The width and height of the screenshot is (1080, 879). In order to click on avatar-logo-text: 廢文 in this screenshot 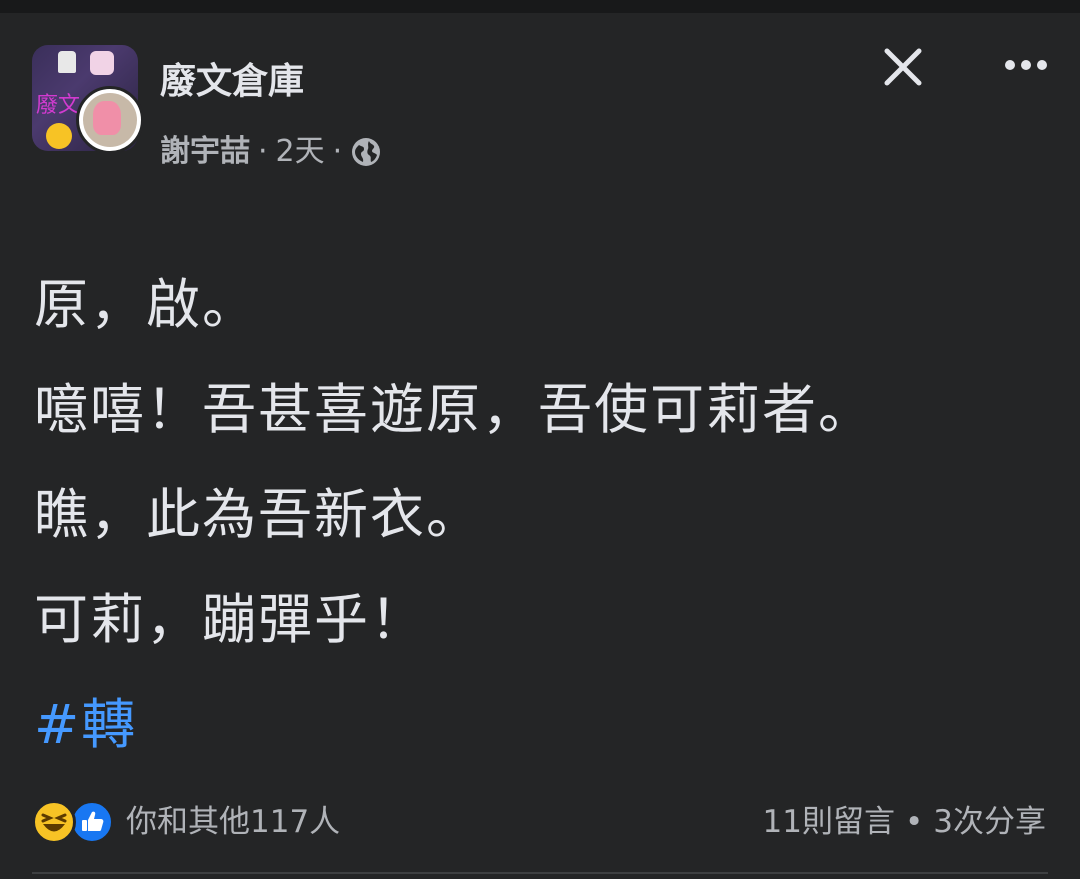, I will do `click(58, 105)`.